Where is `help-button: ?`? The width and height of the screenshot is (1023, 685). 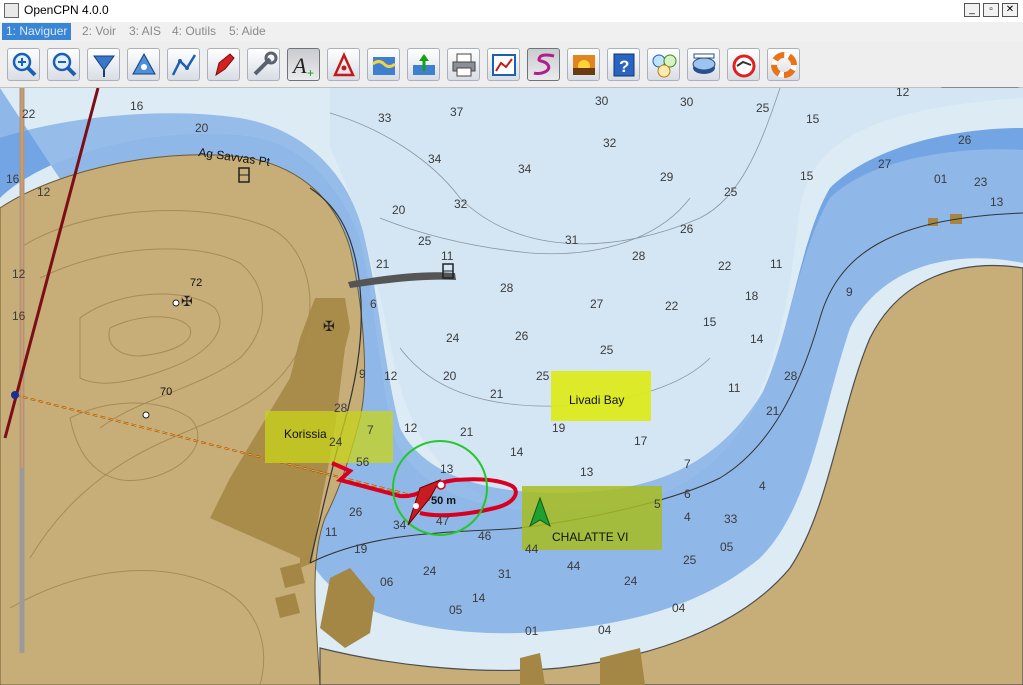 help-button: ? is located at coordinates (623, 64).